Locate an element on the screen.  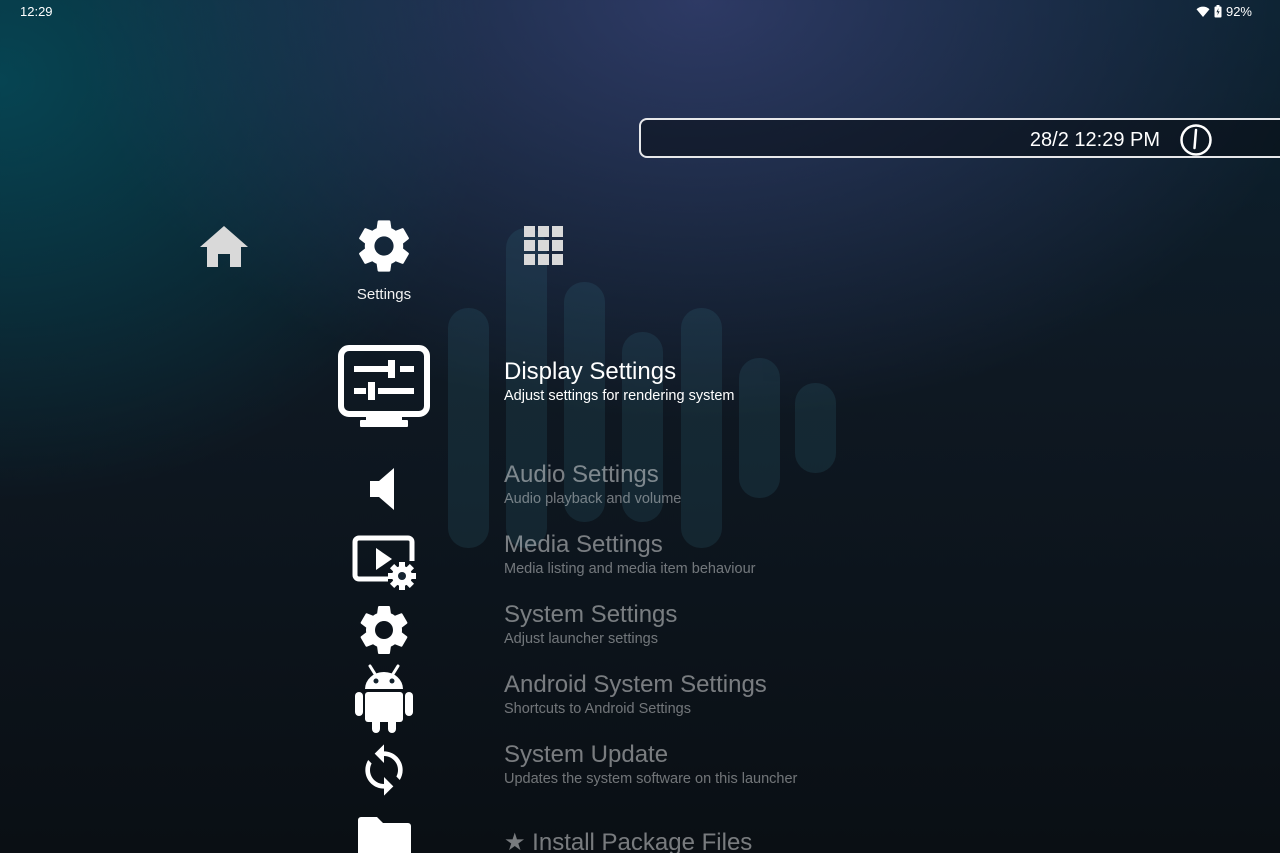
menu-item-description: Media listing and media item behaviour is located at coordinates (630, 569).